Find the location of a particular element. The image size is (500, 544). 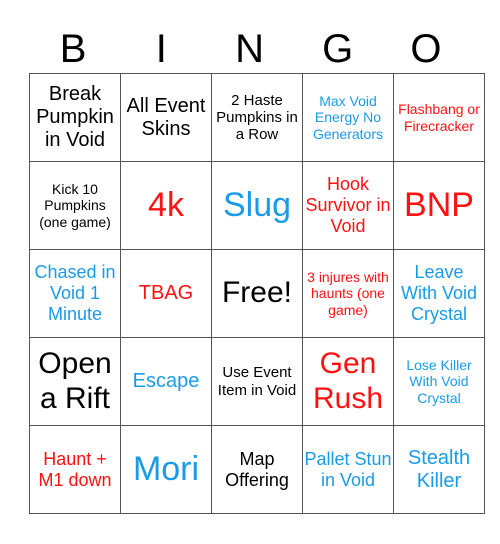

header-letter-g: G is located at coordinates (338, 49).